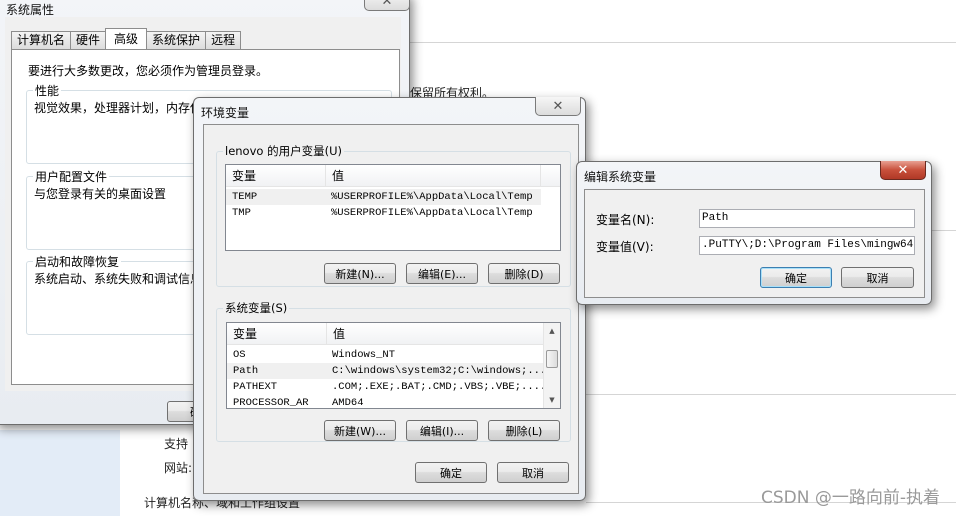  What do you see at coordinates (552, 359) in the screenshot?
I see `scrollbar-thumb` at bounding box center [552, 359].